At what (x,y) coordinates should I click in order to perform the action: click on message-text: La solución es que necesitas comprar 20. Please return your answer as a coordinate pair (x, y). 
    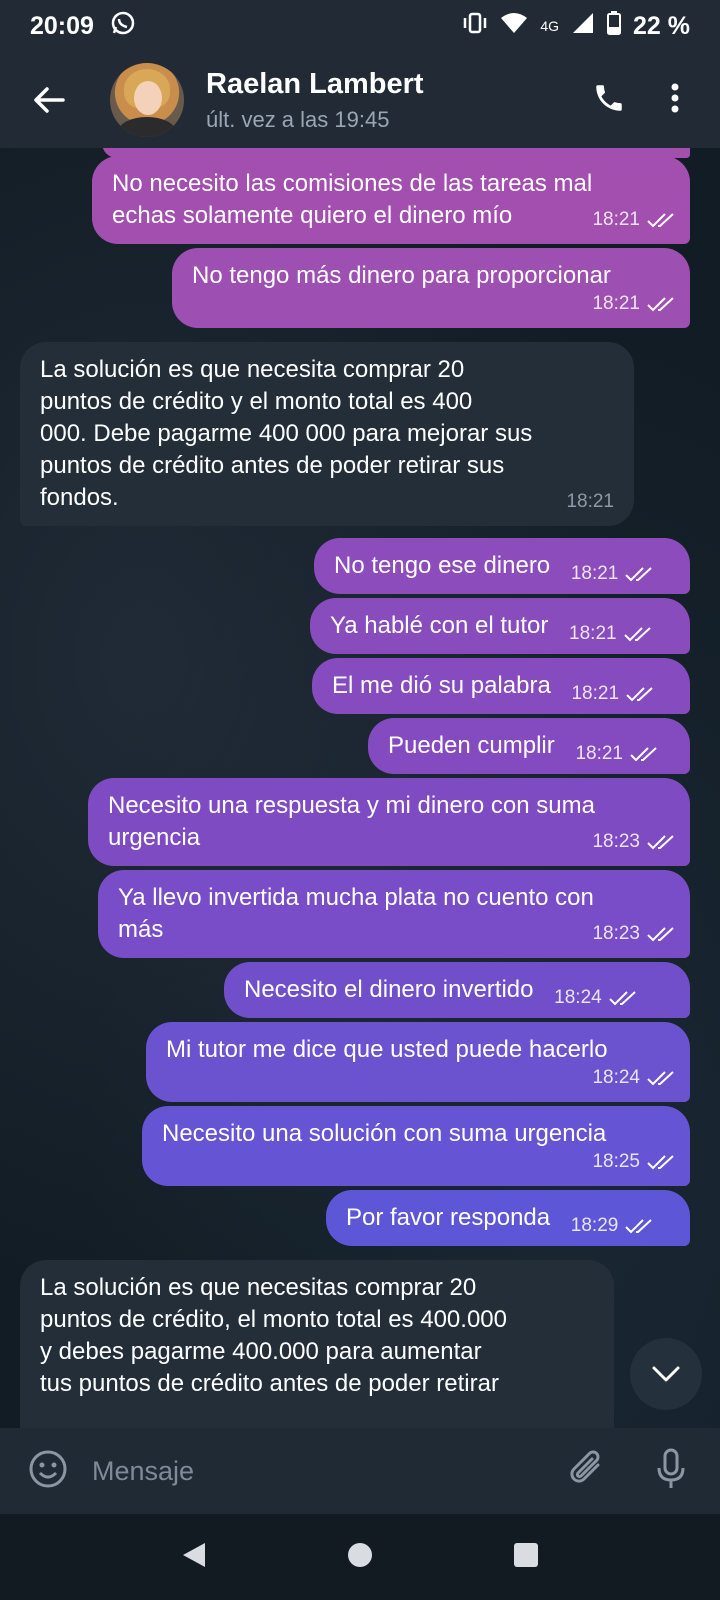
    Looking at the image, I should click on (258, 1287).